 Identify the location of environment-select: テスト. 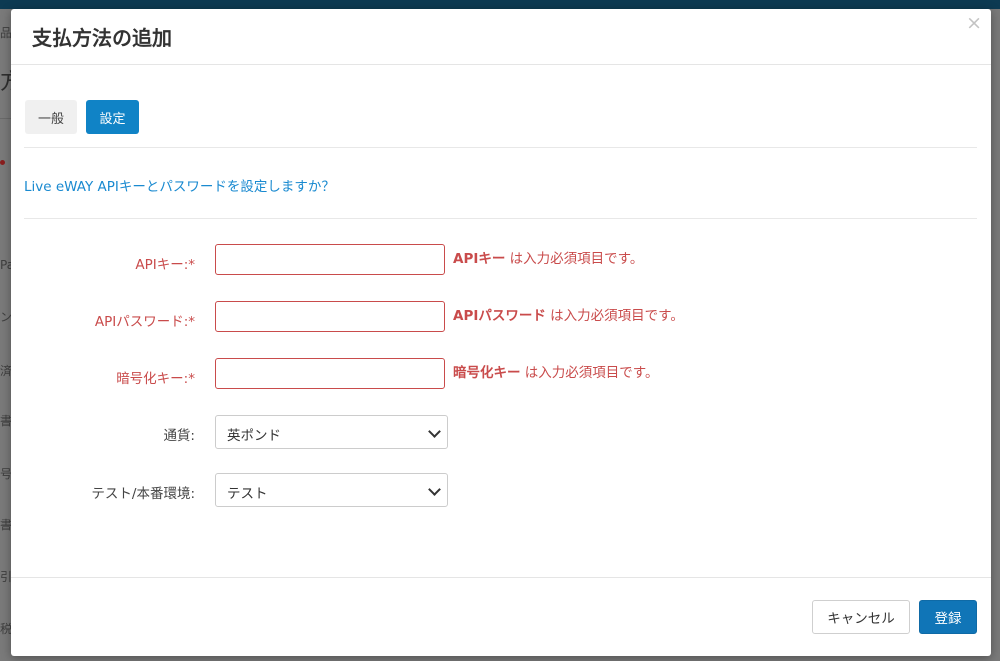
(331, 490).